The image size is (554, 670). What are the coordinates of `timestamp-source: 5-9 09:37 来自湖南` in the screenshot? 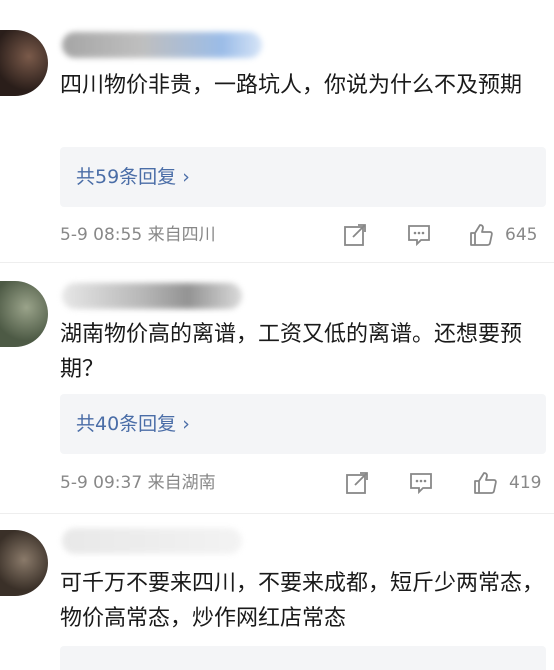 It's located at (138, 483).